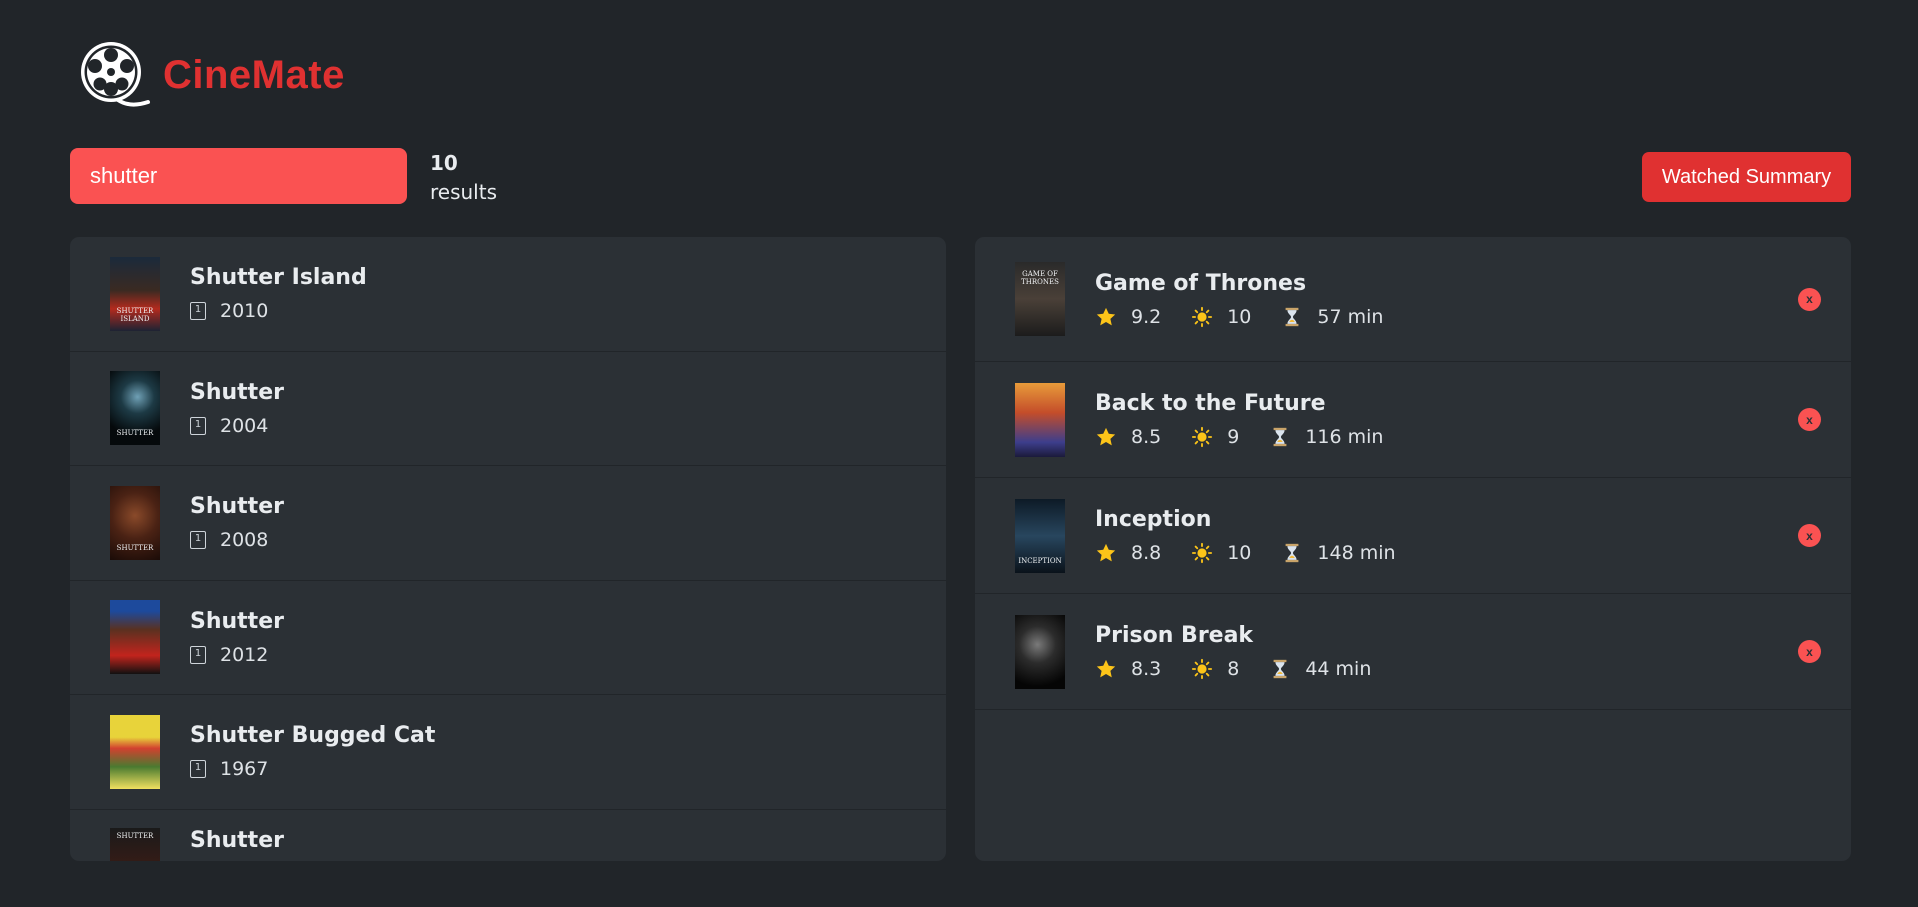 The width and height of the screenshot is (1918, 907). What do you see at coordinates (244, 769) in the screenshot?
I see `movie-year: 1967` at bounding box center [244, 769].